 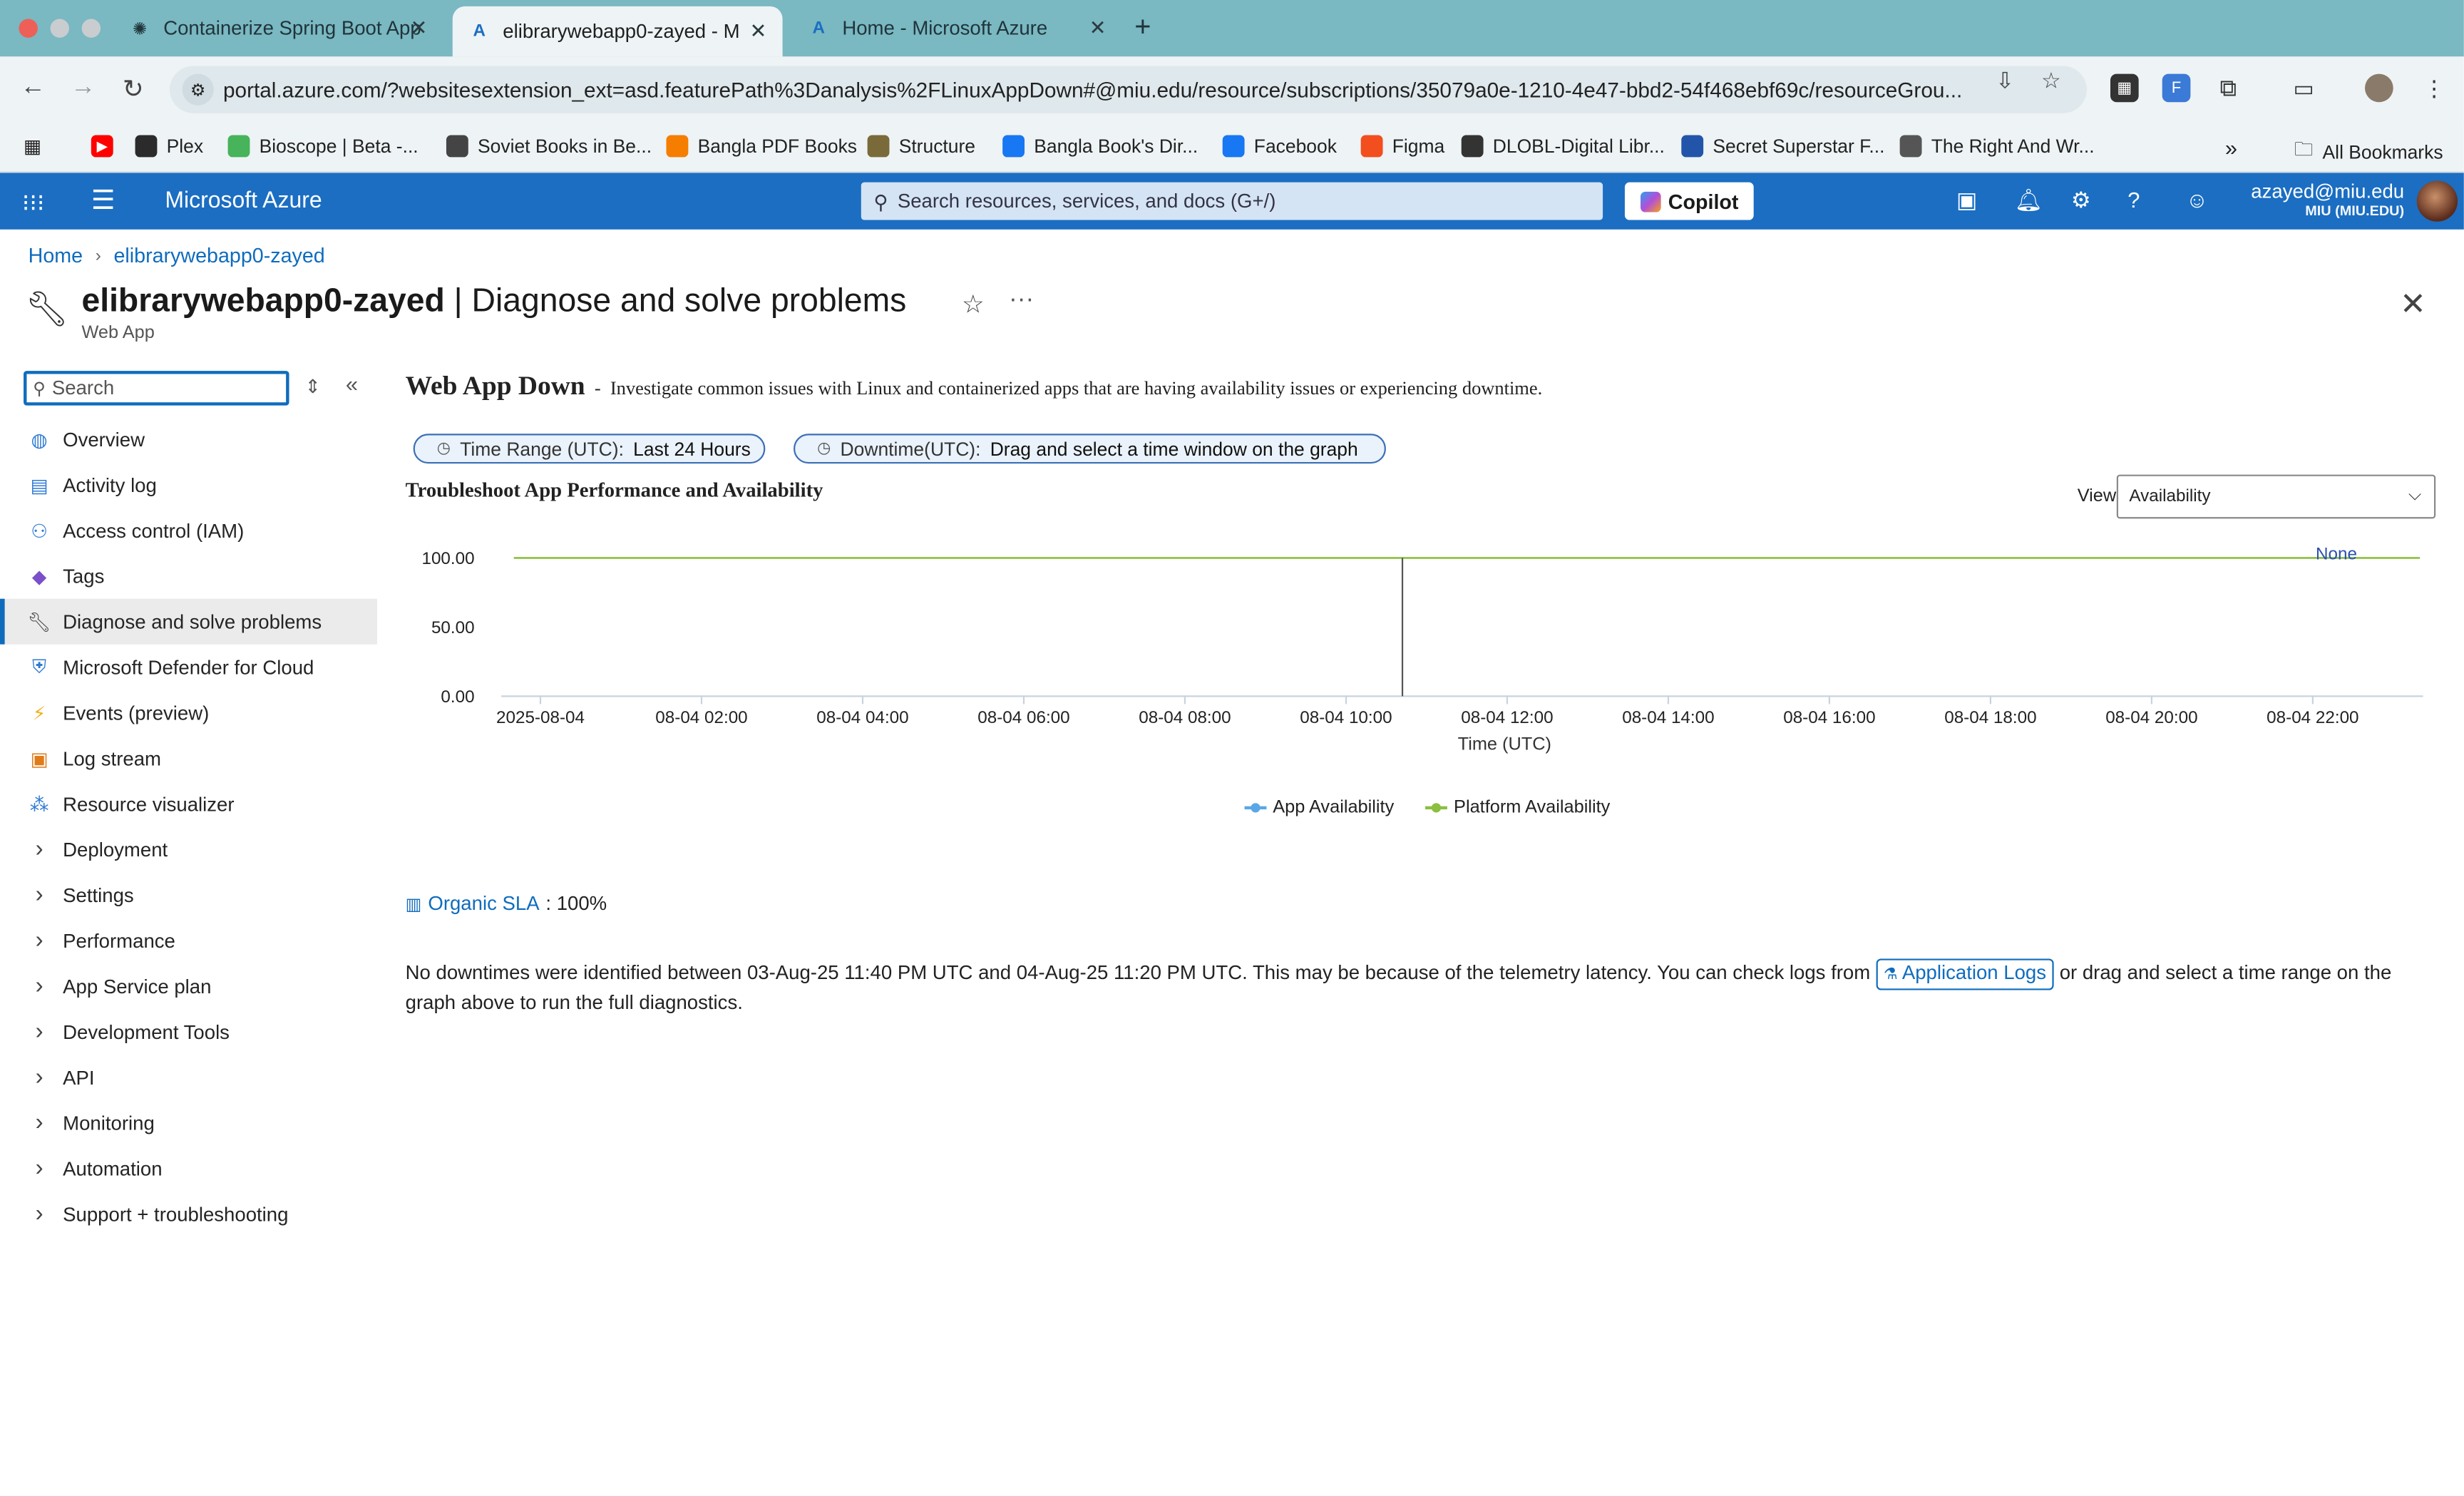 What do you see at coordinates (1319, 808) in the screenshot?
I see `legend-app-availability: App Availability` at bounding box center [1319, 808].